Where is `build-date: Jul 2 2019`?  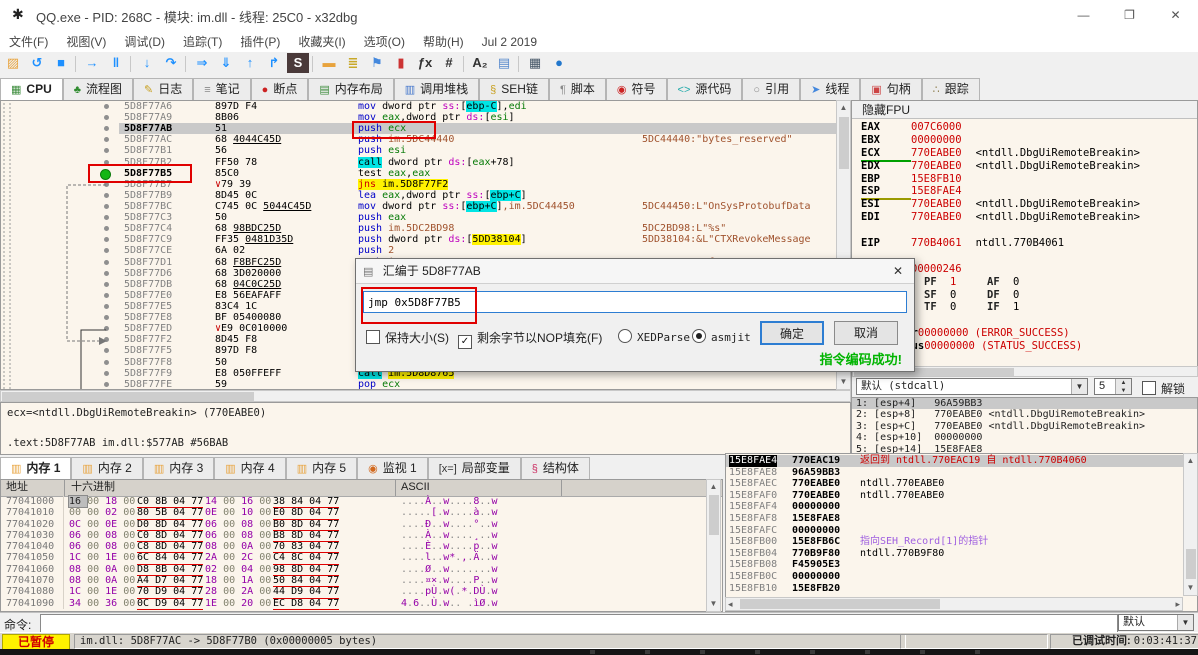 build-date: Jul 2 2019 is located at coordinates (509, 42).